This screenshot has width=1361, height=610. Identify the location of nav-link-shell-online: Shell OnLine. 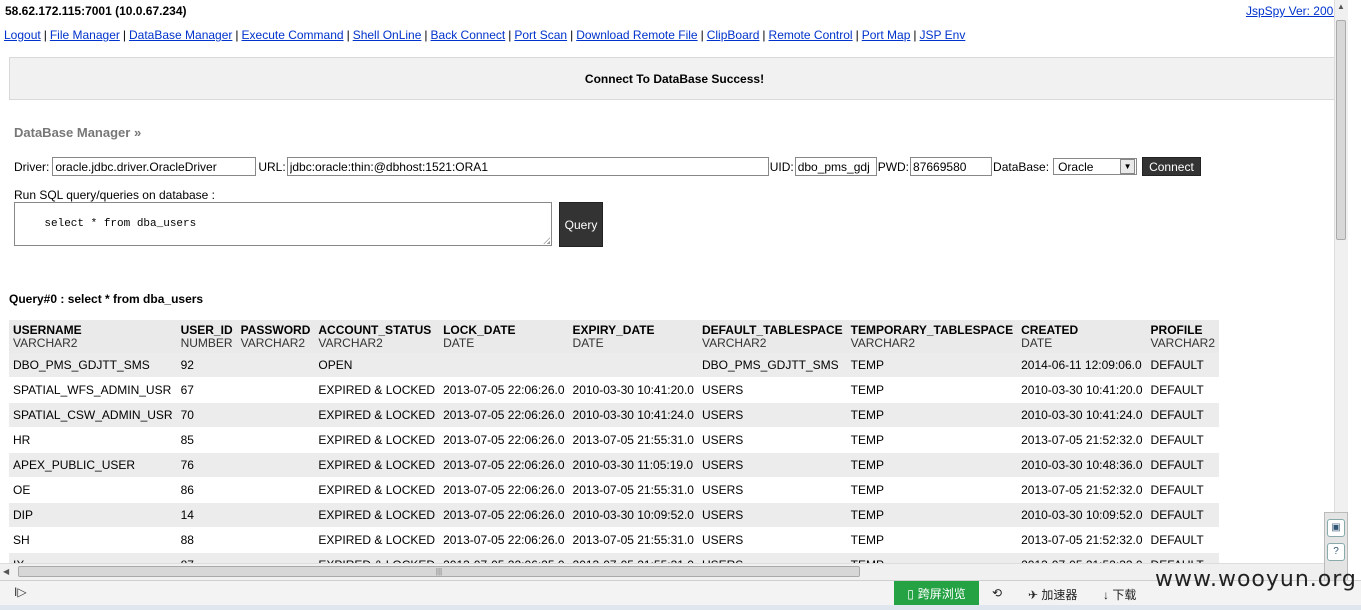
(387, 35).